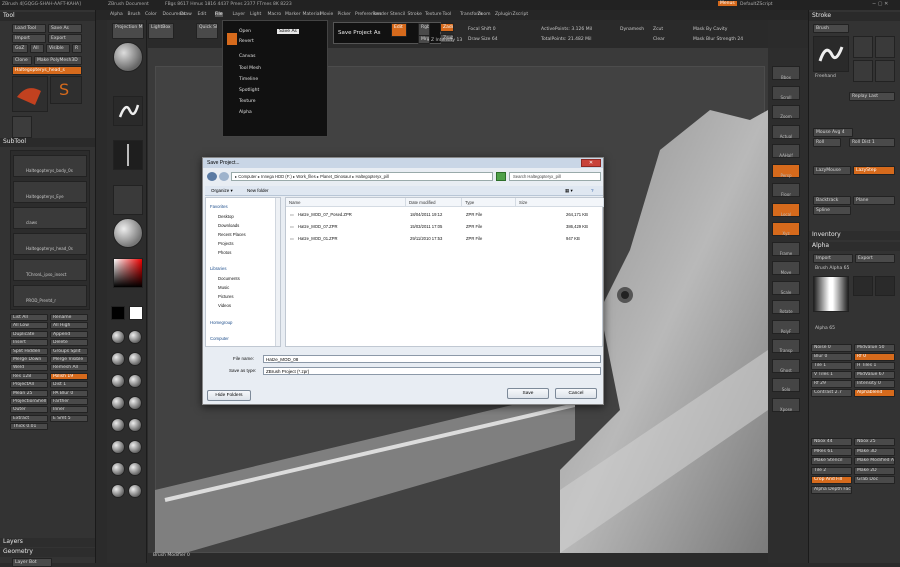 The width and height of the screenshot is (900, 567). What do you see at coordinates (415, 14) in the screenshot?
I see `menu-stroke: Stroke` at bounding box center [415, 14].